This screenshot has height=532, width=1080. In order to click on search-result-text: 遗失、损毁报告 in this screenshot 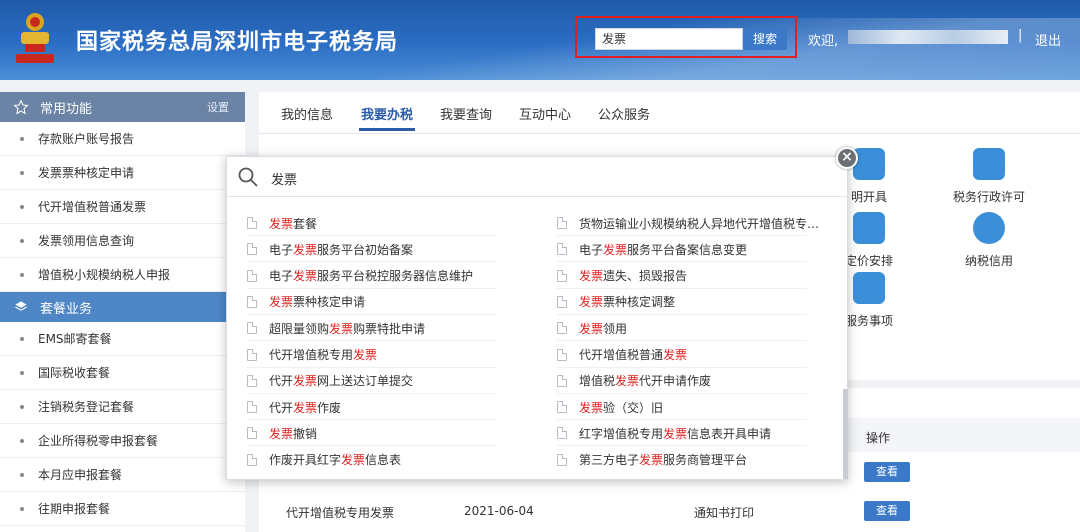, I will do `click(645, 276)`.